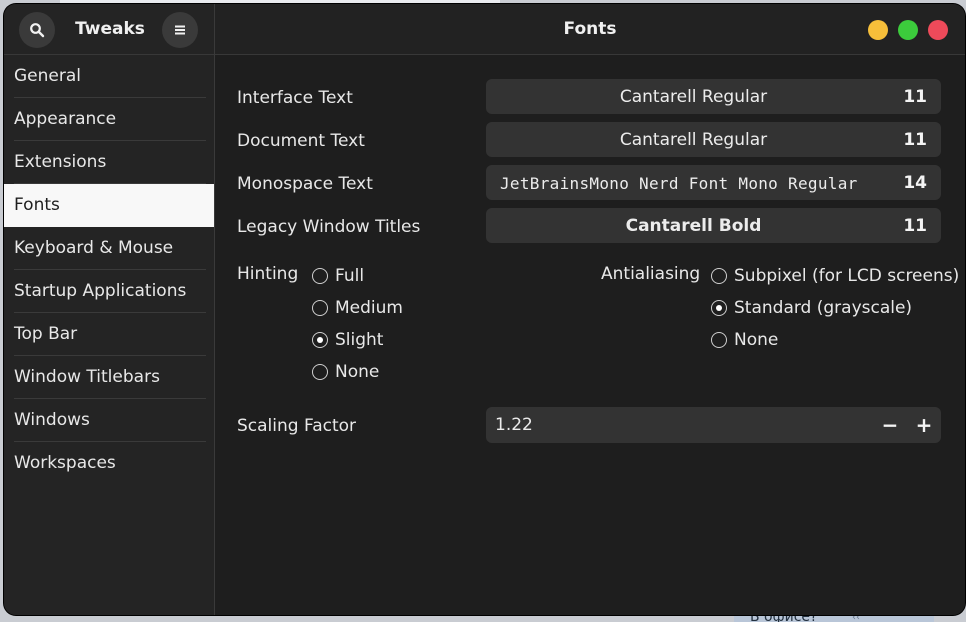  I want to click on scaling-factor-spinbutton: 1.22 − +, so click(713, 425).